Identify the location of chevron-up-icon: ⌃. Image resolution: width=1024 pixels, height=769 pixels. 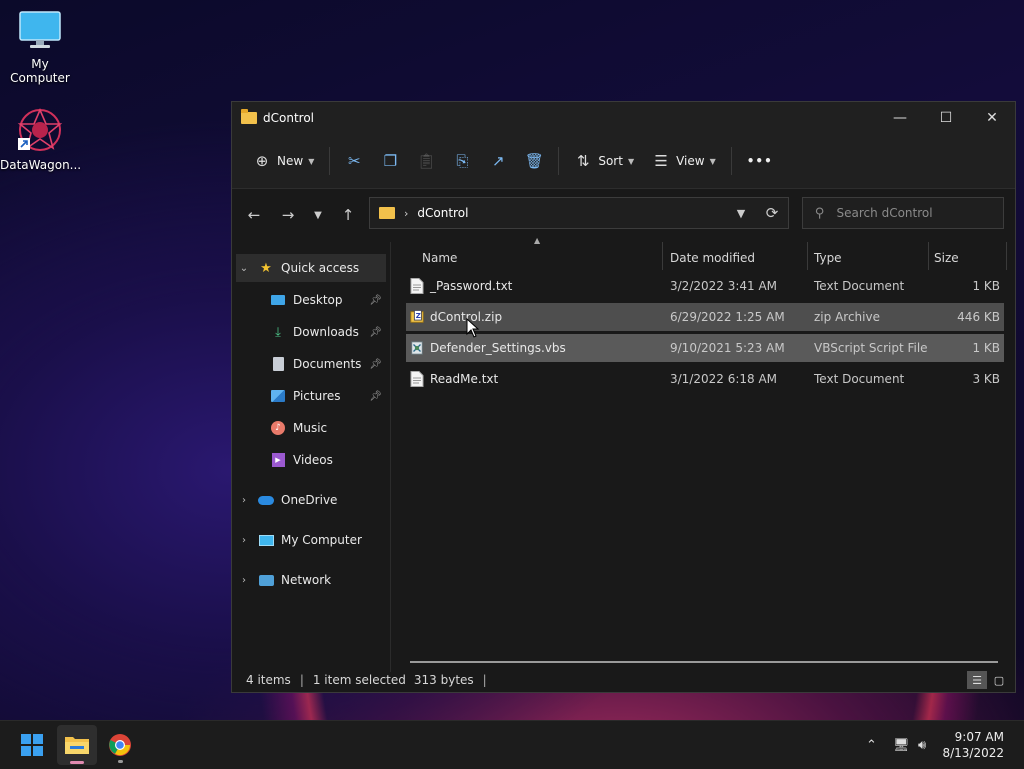
(871, 745).